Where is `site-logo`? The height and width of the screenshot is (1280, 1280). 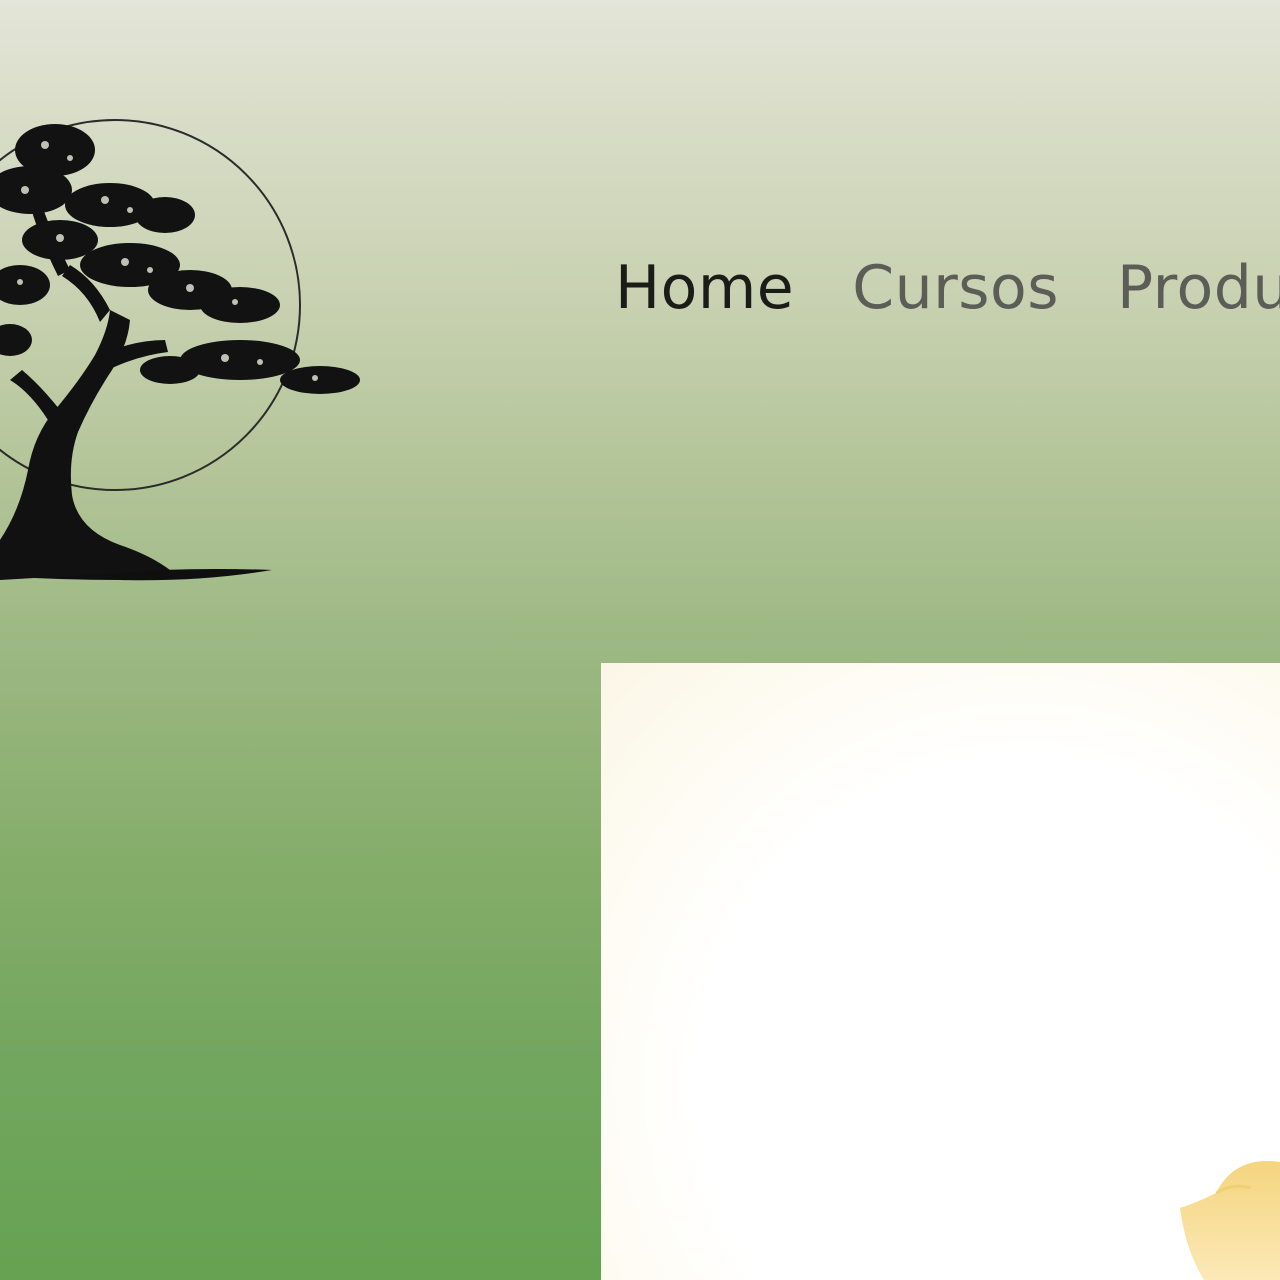 site-logo is located at coordinates (190, 320).